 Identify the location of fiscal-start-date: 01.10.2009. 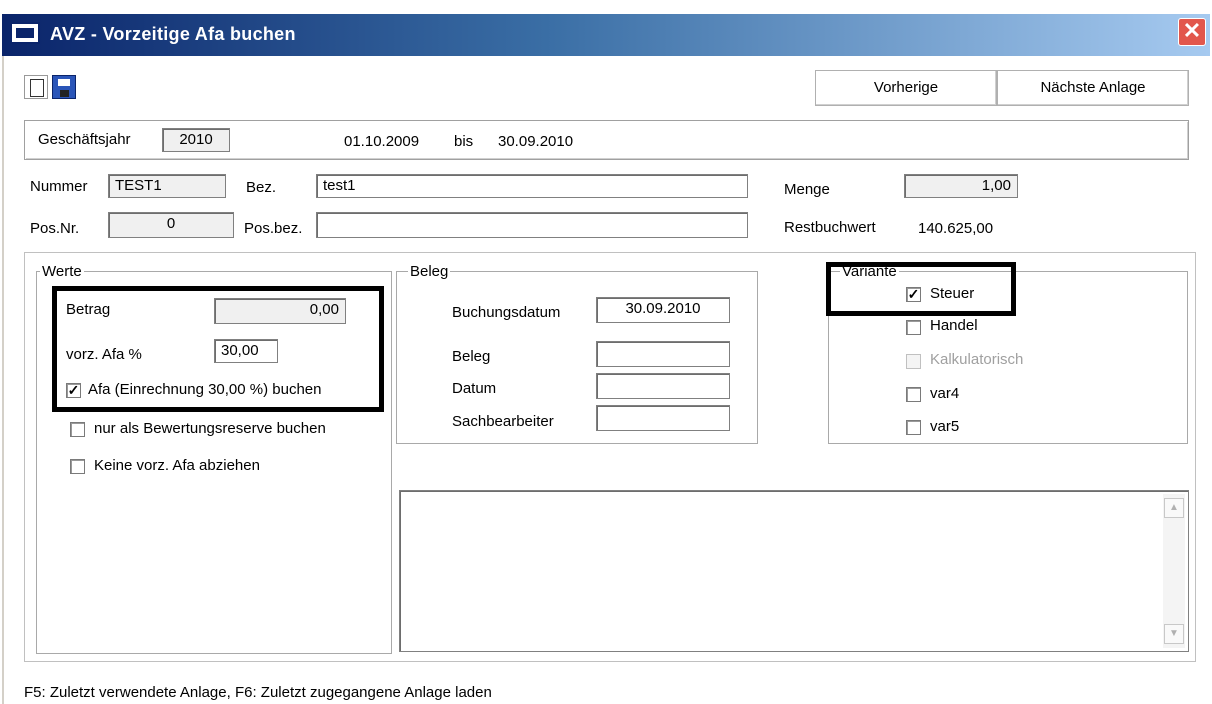
(382, 141).